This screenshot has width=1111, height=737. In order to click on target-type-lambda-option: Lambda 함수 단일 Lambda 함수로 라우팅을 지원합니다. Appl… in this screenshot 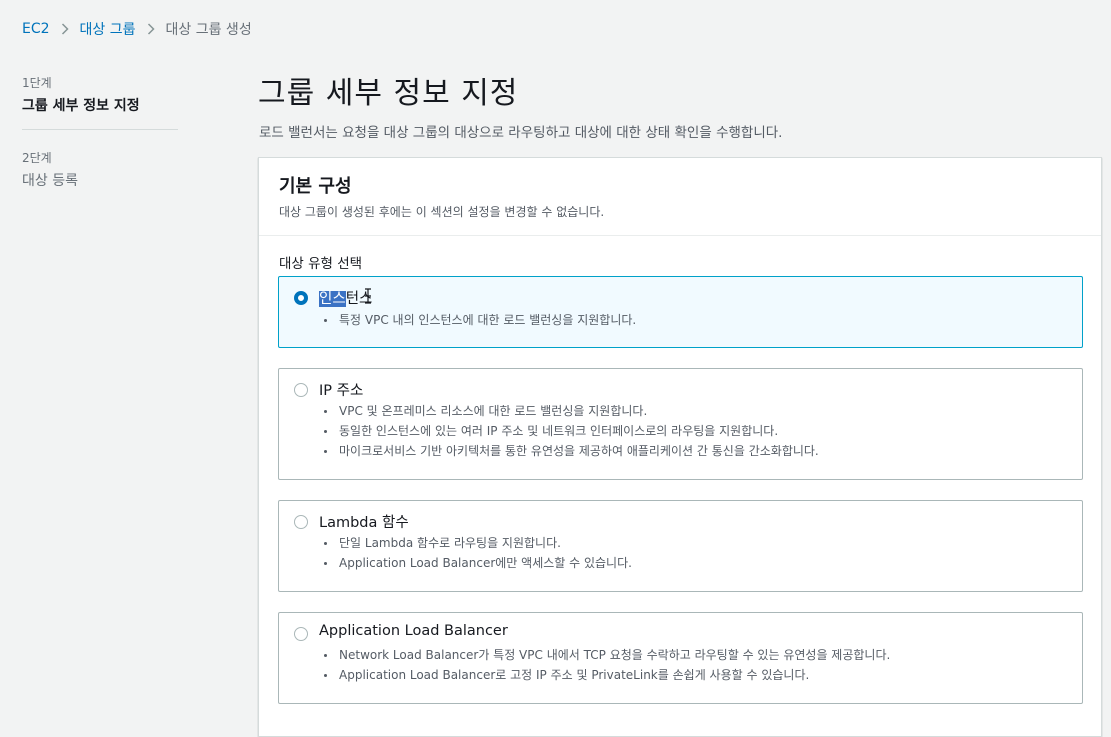, I will do `click(680, 546)`.